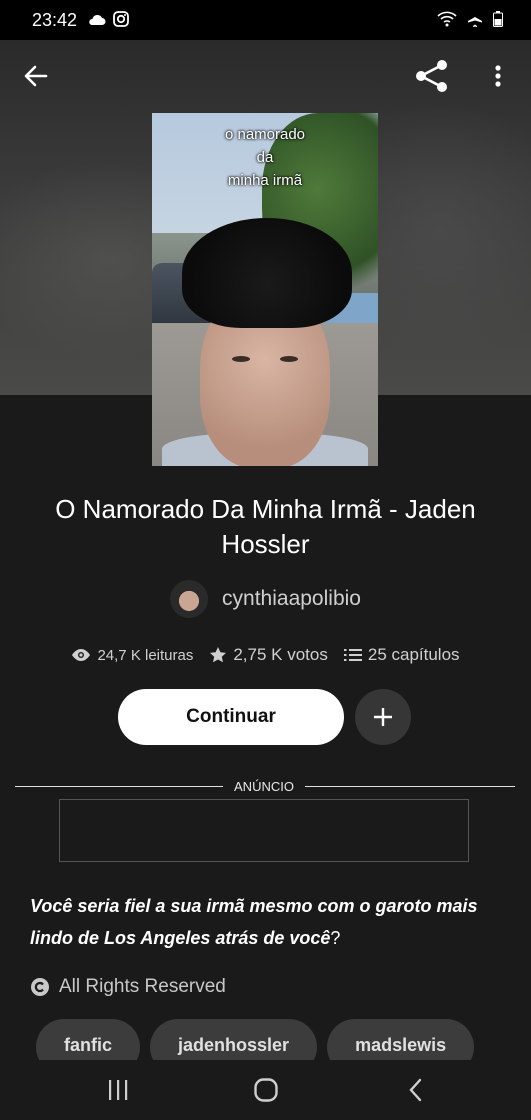 The width and height of the screenshot is (531, 1120). Describe the element at coordinates (145, 655) in the screenshot. I see `reads-count: 24,7 K leituras` at that location.